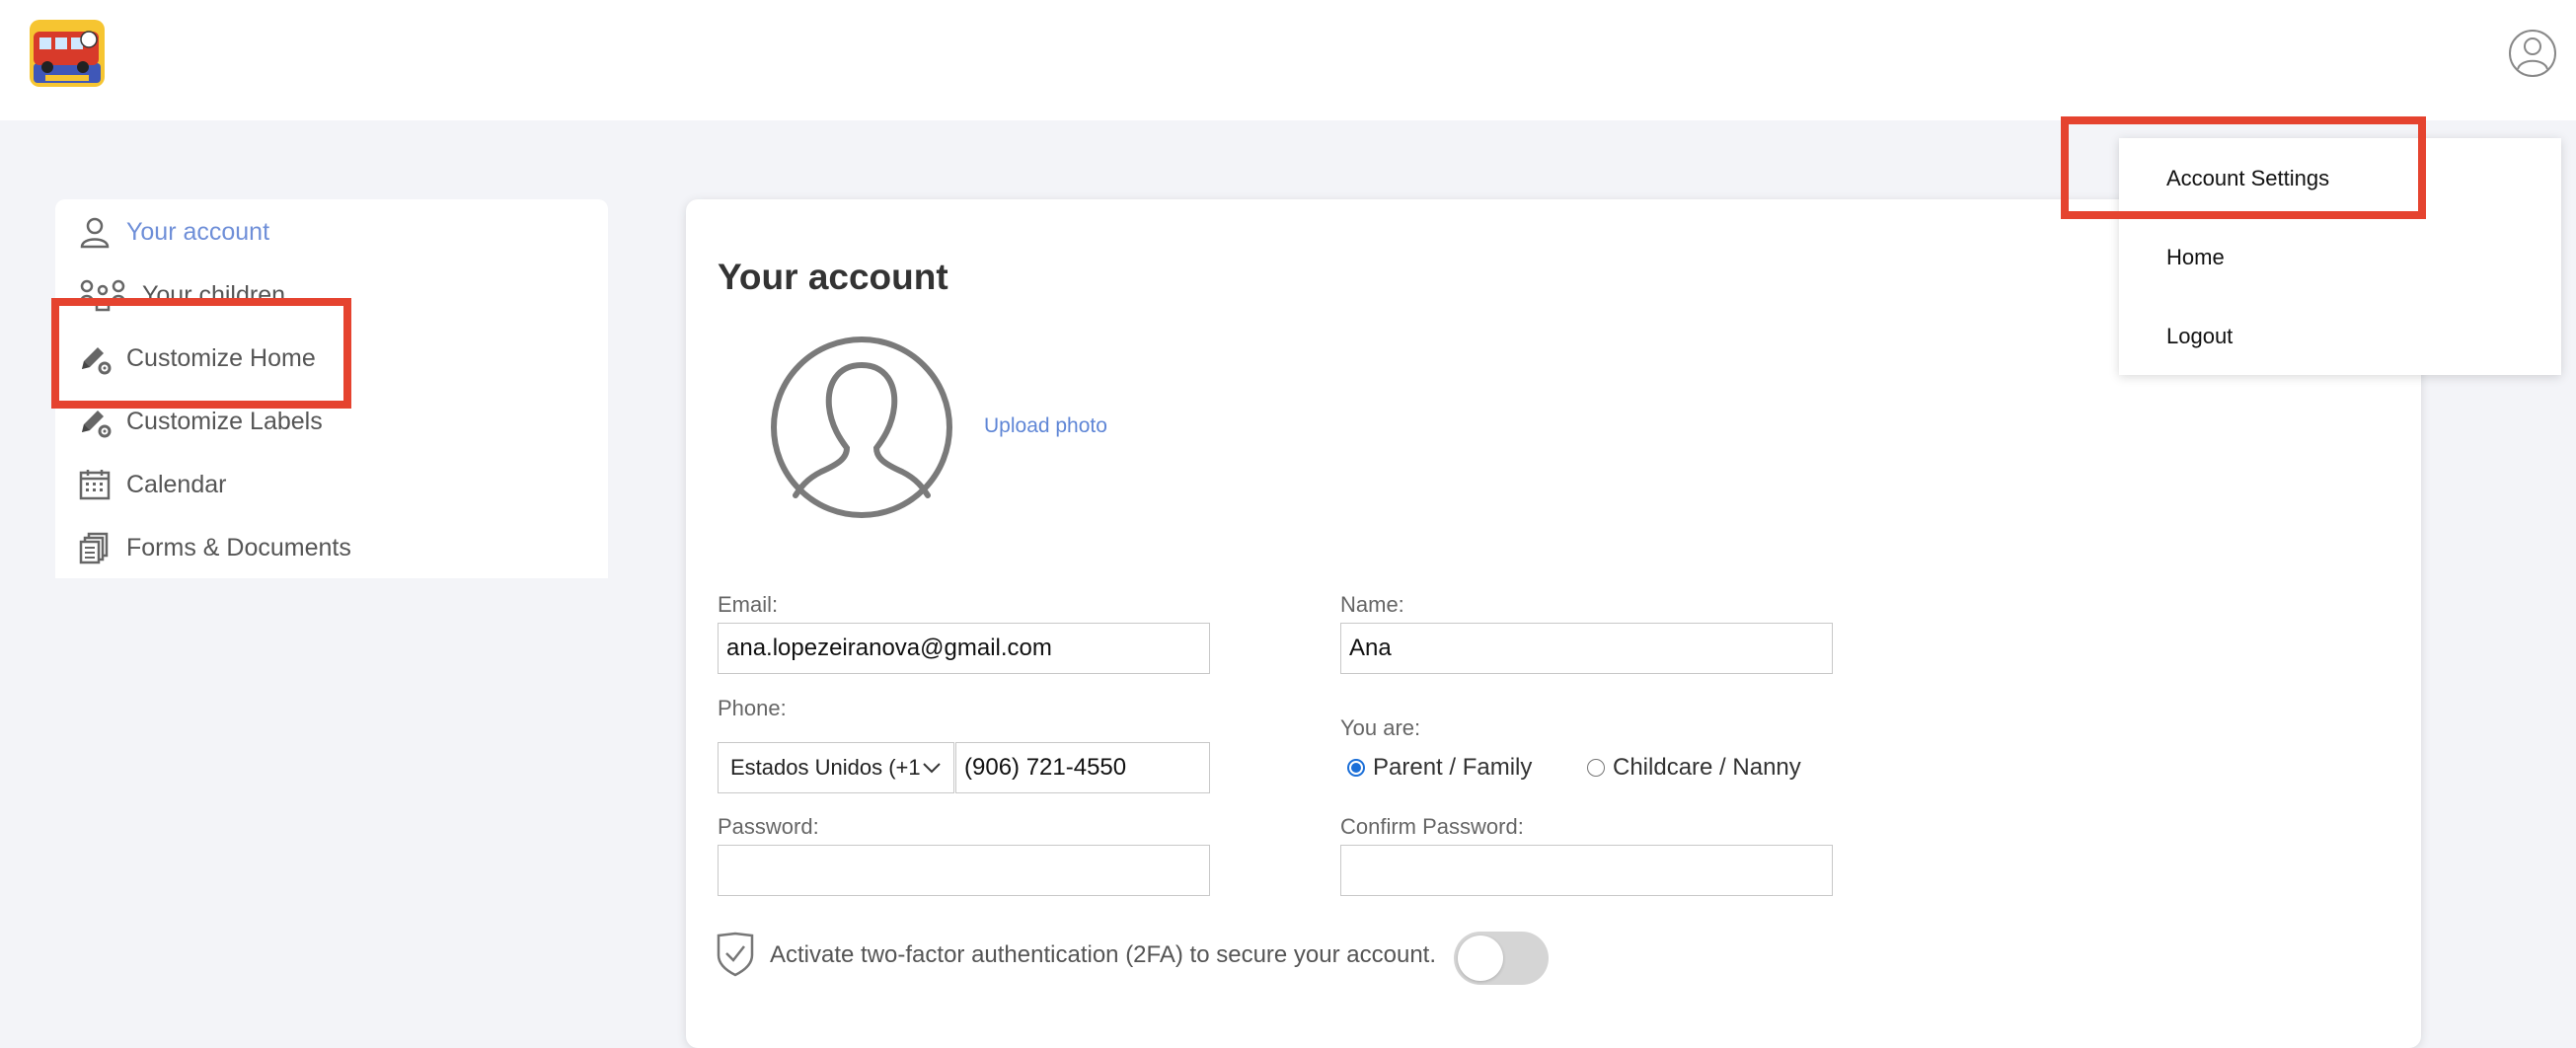 Image resolution: width=2576 pixels, height=1048 pixels. What do you see at coordinates (932, 768) in the screenshot?
I see `chevron-down-icon` at bounding box center [932, 768].